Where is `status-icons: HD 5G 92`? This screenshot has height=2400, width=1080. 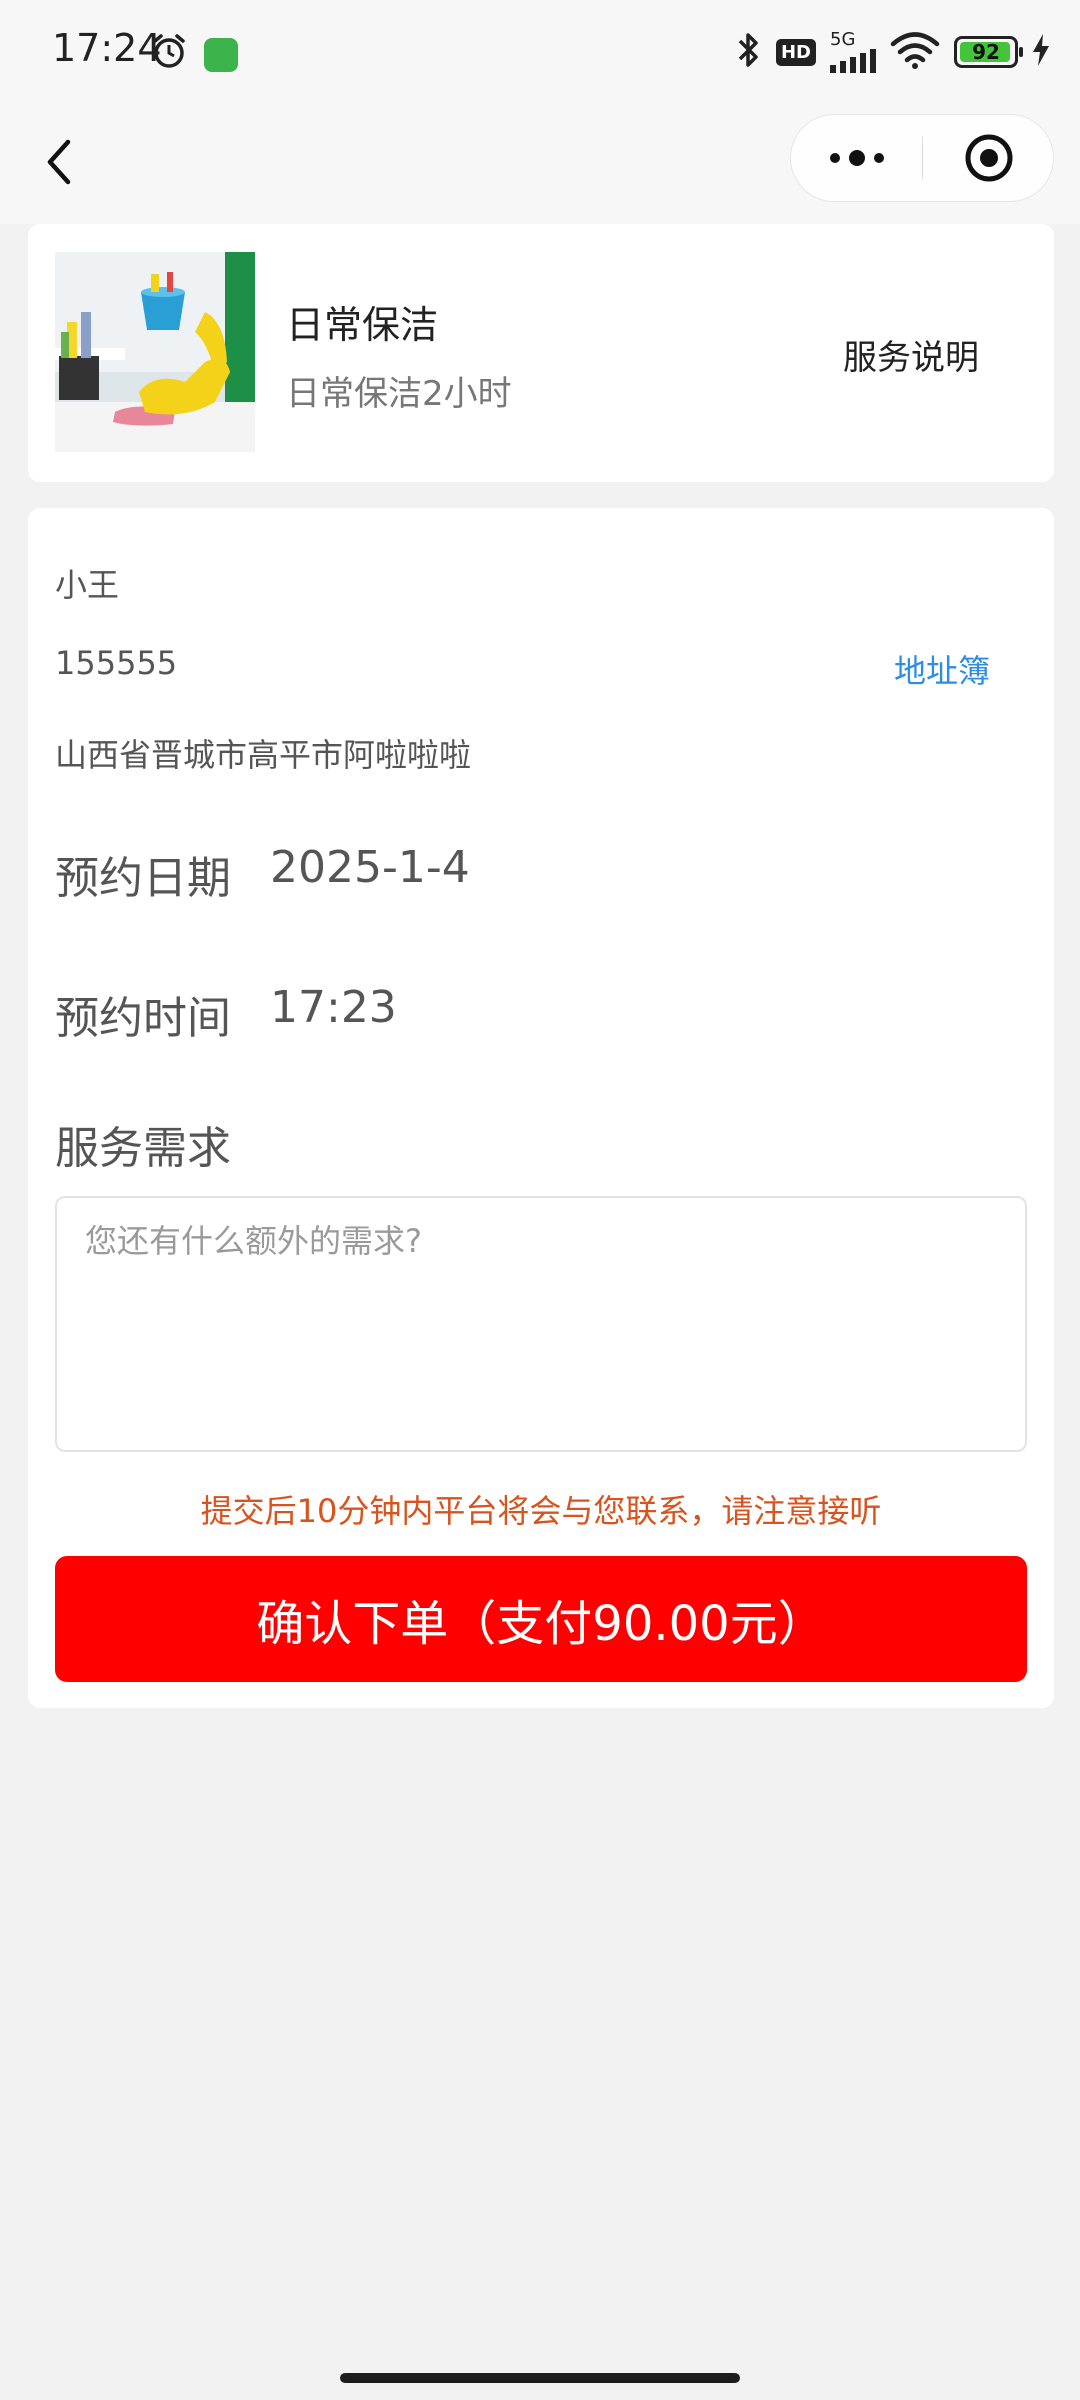
status-icons: HD 5G 92 is located at coordinates (893, 52).